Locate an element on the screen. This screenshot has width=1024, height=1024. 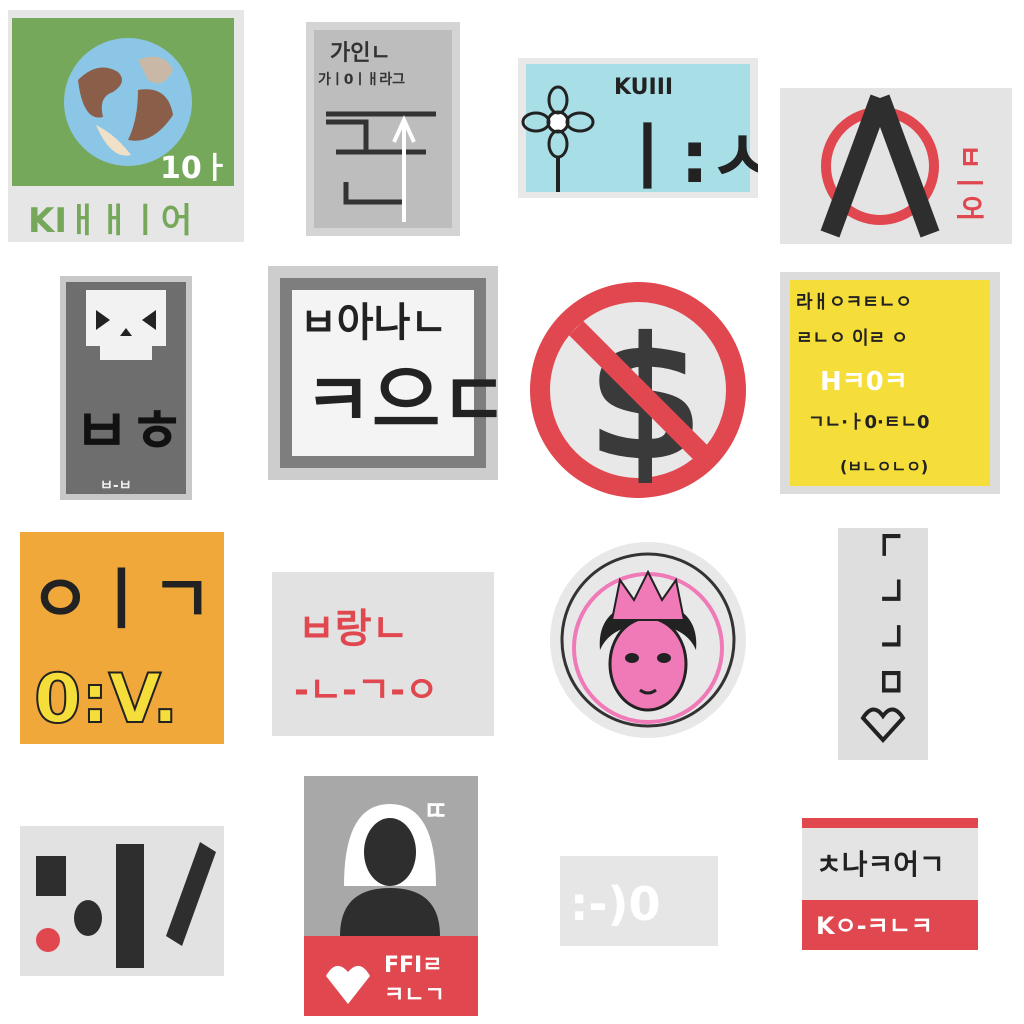
bride-banner-text2: ㅋㄴㄱ is located at coordinates (414, 995).